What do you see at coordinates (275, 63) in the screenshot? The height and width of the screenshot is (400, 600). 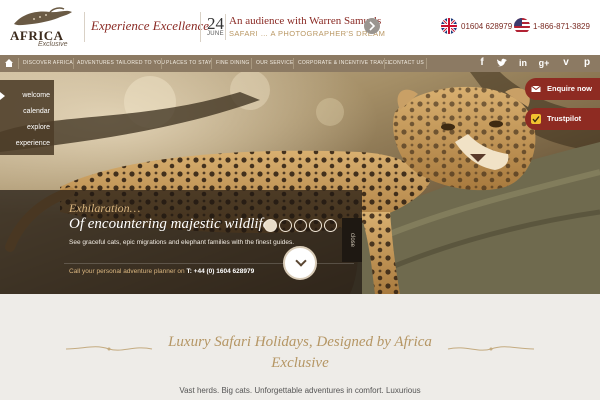 I see `nav-our-service: OUR SERVICE` at bounding box center [275, 63].